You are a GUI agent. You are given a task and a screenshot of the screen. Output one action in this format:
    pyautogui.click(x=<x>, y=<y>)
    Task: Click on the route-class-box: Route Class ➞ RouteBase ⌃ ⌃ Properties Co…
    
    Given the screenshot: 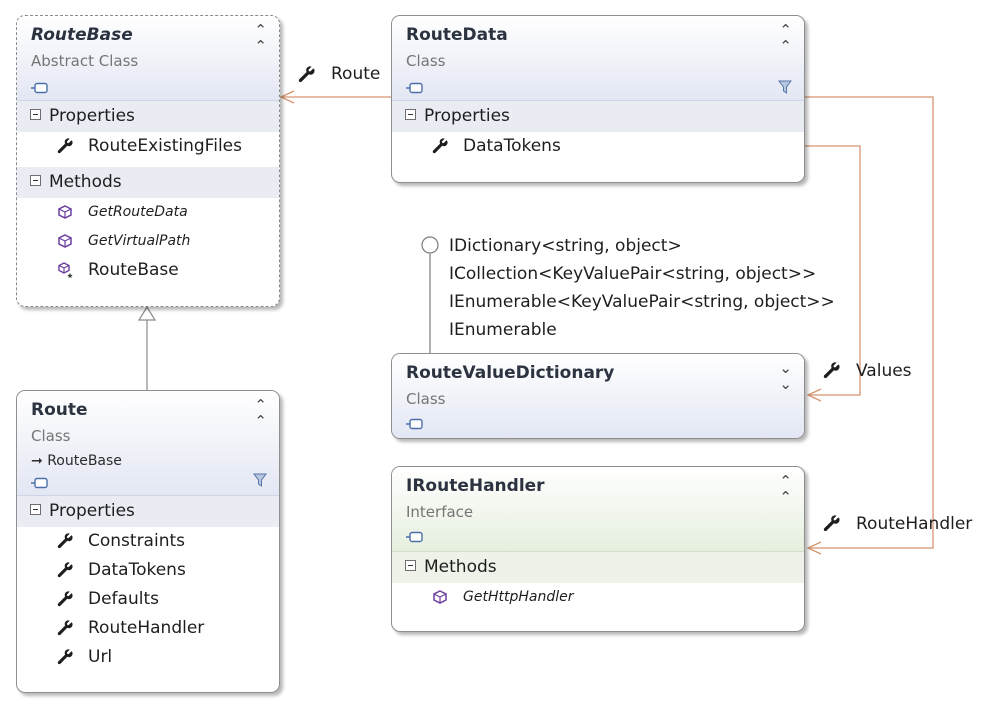 What is the action you would take?
    pyautogui.click(x=148, y=541)
    